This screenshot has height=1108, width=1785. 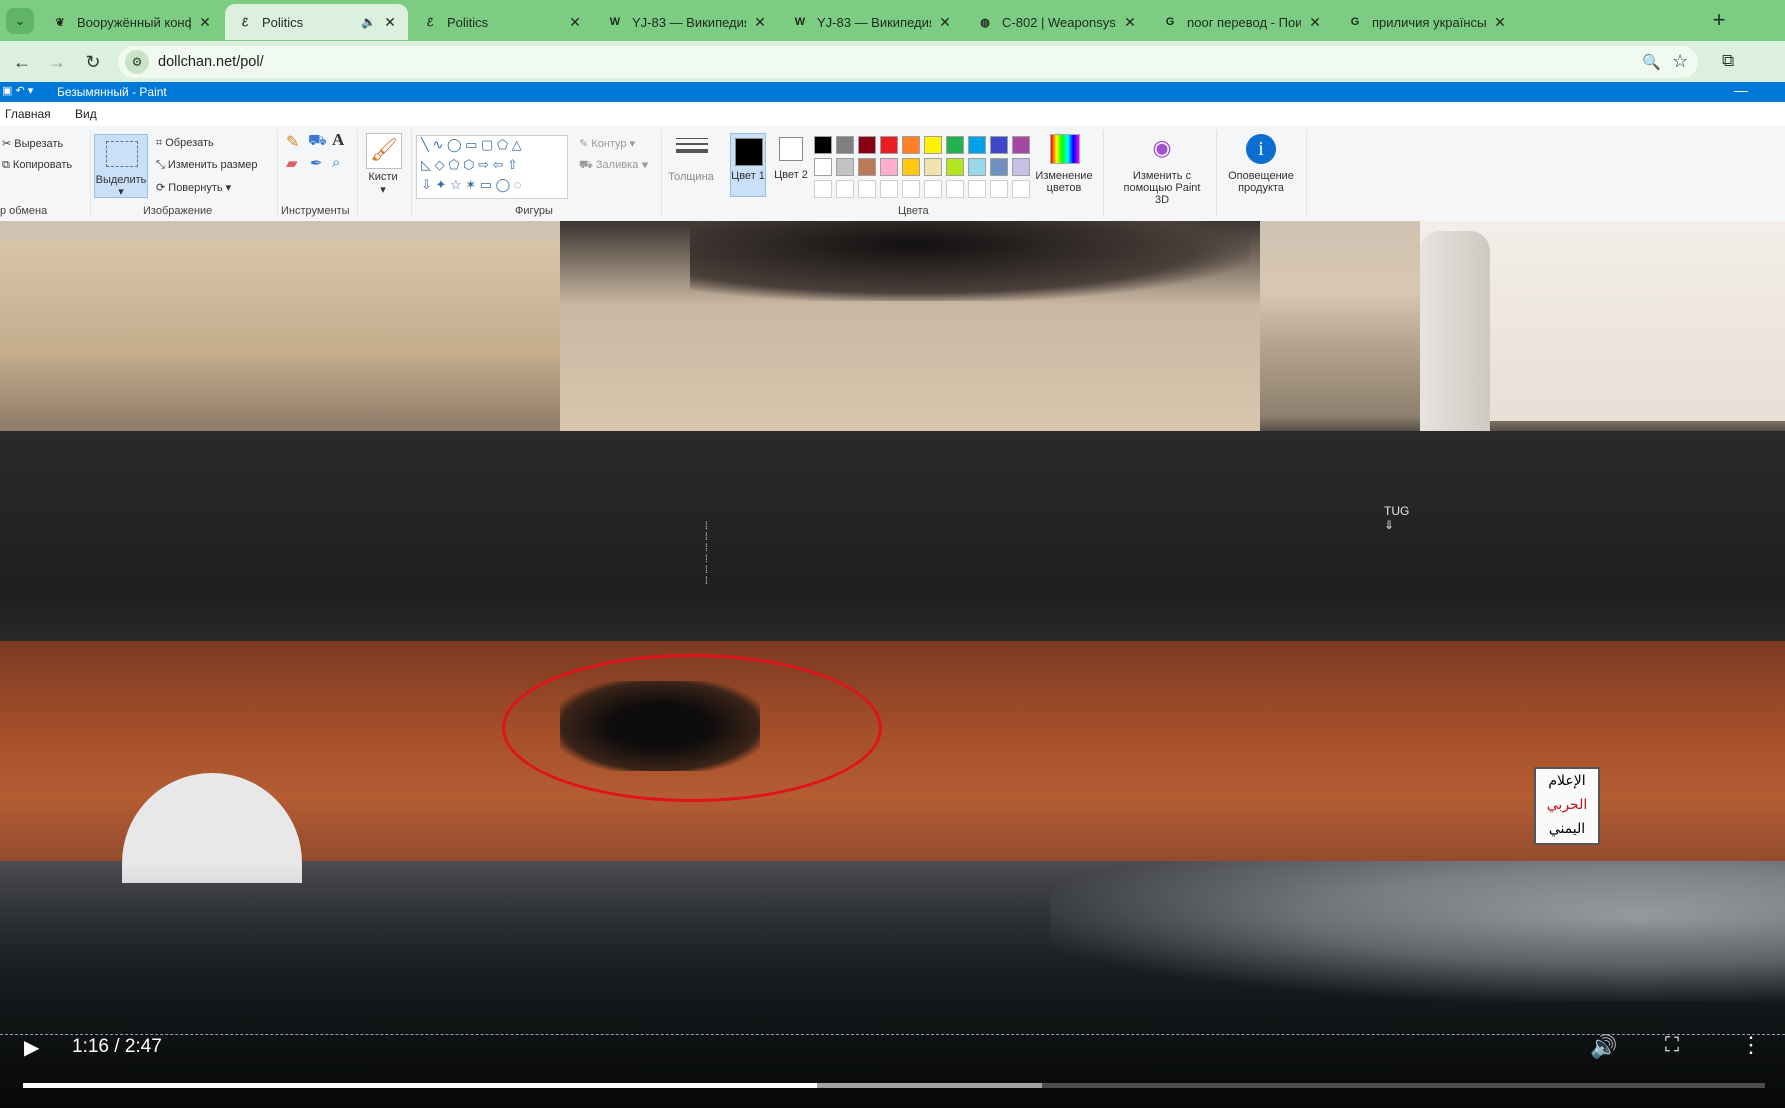 What do you see at coordinates (32, 143) in the screenshot?
I see `cut-button: ✂ Вырезать` at bounding box center [32, 143].